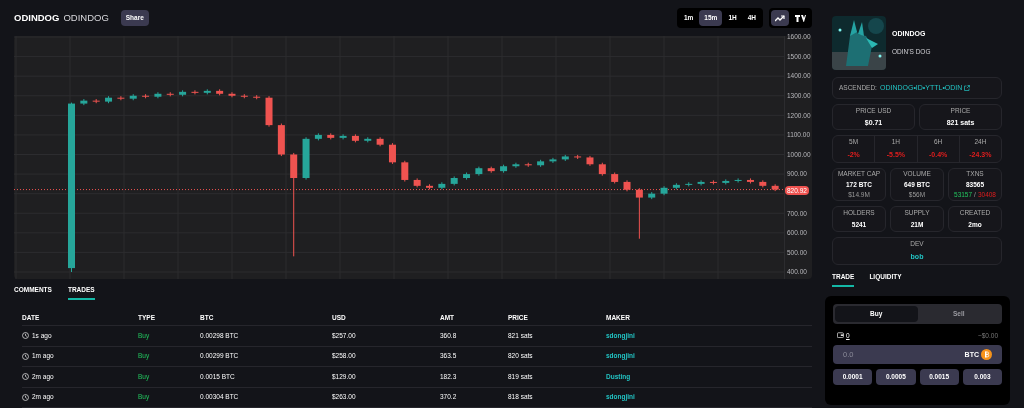 The width and height of the screenshot is (1024, 408). What do you see at coordinates (37, 18) in the screenshot?
I see `token-ticker: ODINDOG` at bounding box center [37, 18].